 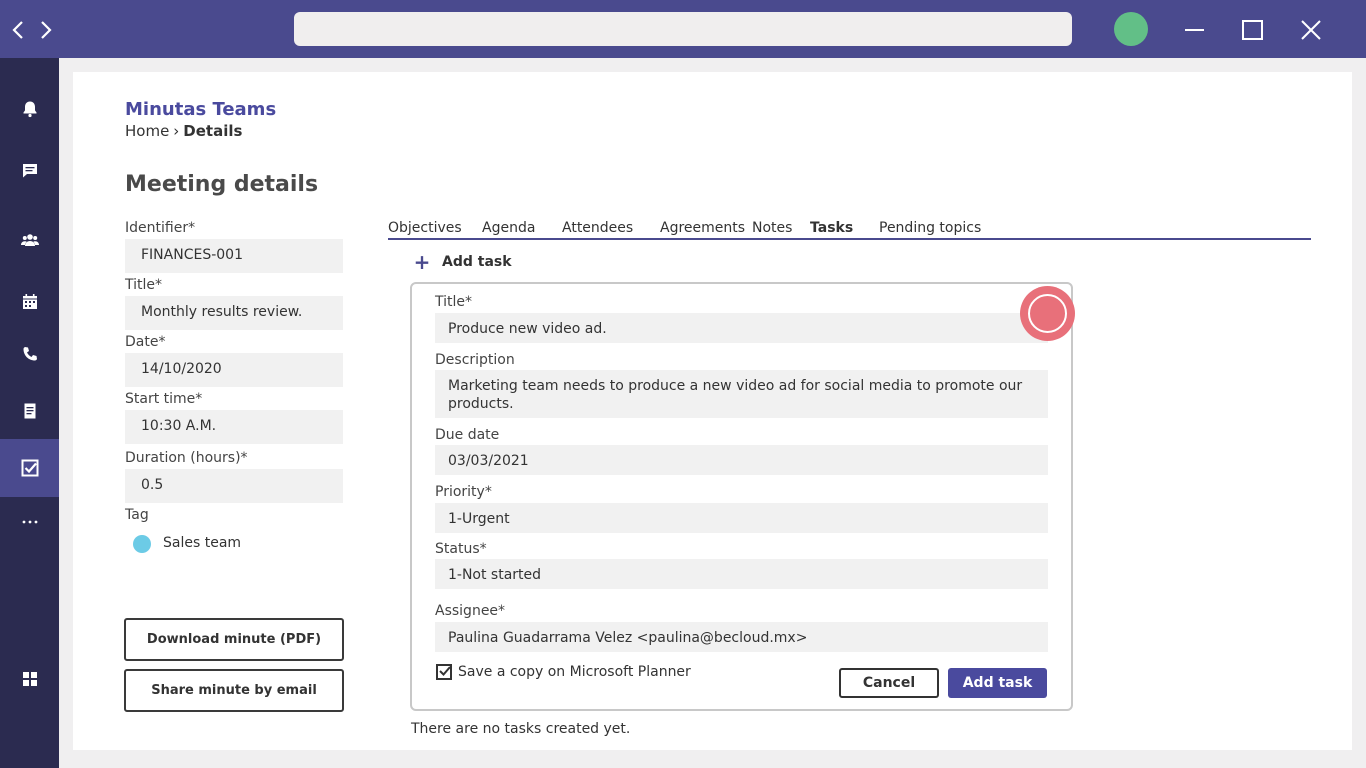 I want to click on sidebar-item-tasks, so click(x=29, y=468).